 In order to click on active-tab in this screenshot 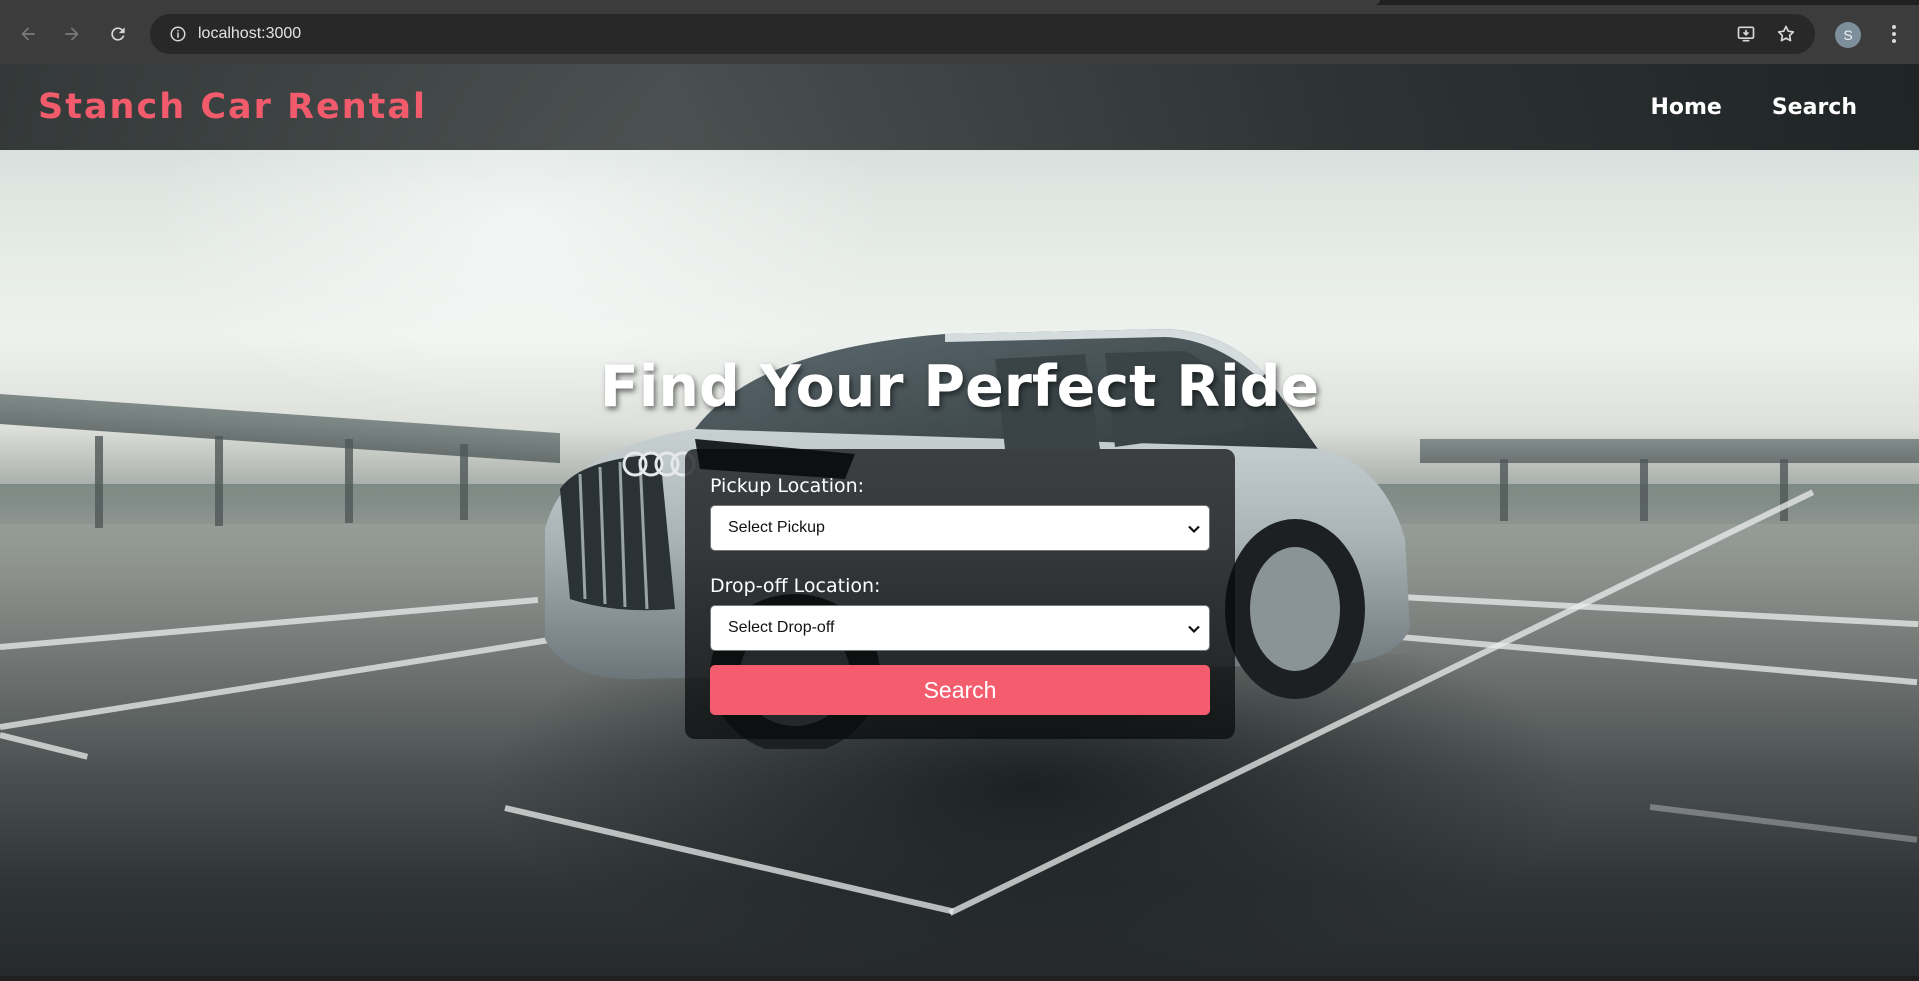, I will do `click(690, 2)`.